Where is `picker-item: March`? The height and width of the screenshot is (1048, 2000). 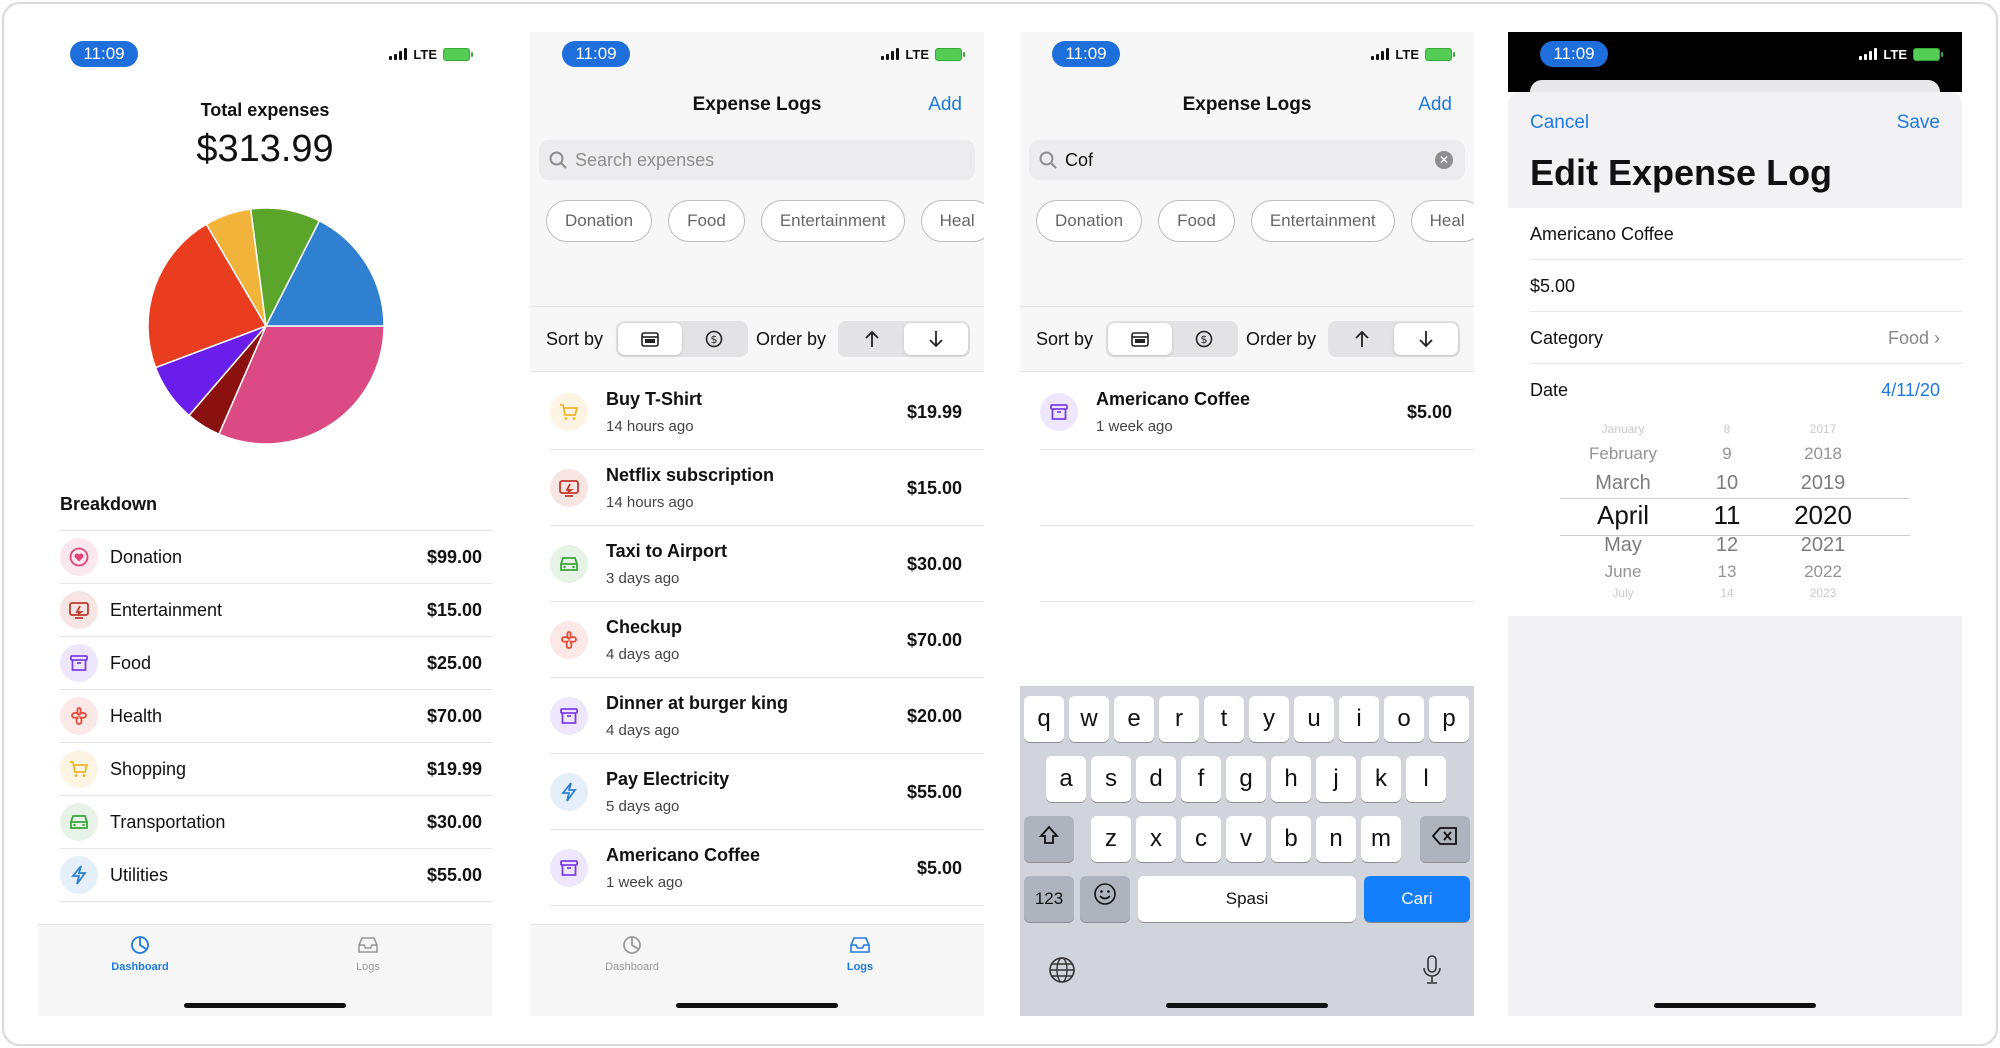 picker-item: March is located at coordinates (1623, 483).